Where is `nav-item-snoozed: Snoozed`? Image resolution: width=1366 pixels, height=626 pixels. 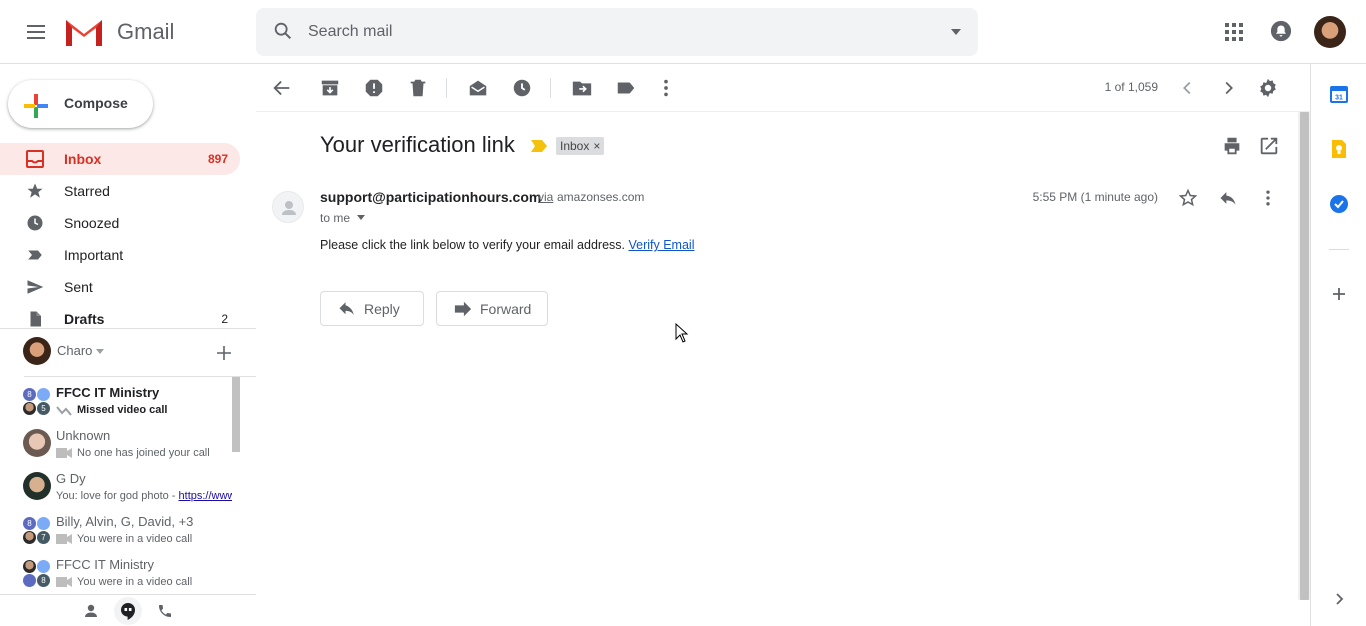 nav-item-snoozed: Snoozed is located at coordinates (120, 223).